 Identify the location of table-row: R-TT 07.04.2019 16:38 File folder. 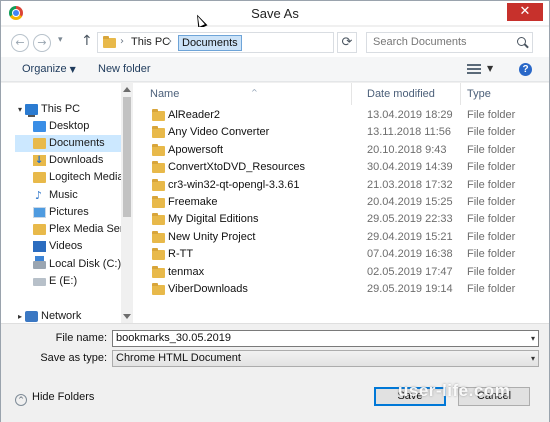
(342, 254).